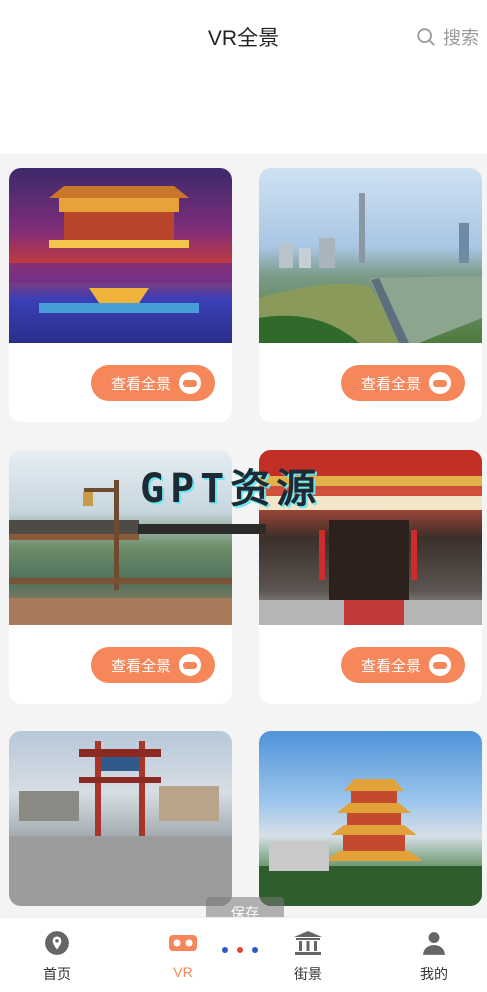 Image resolution: width=487 pixels, height=992 pixels. I want to click on nav-item-home: 首页, so click(57, 956).